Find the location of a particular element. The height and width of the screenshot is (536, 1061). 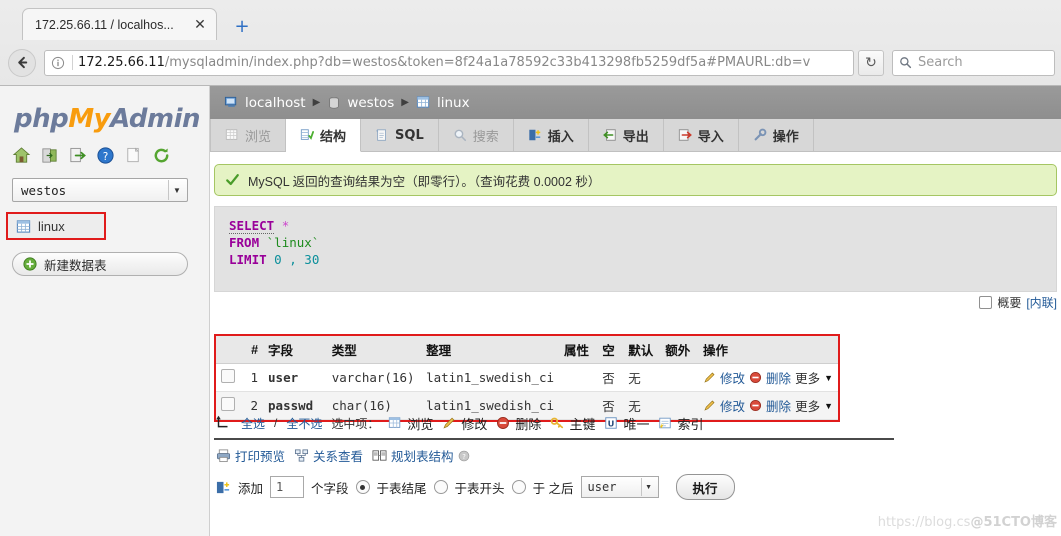

select-none-link: 全不选 is located at coordinates (304, 423).